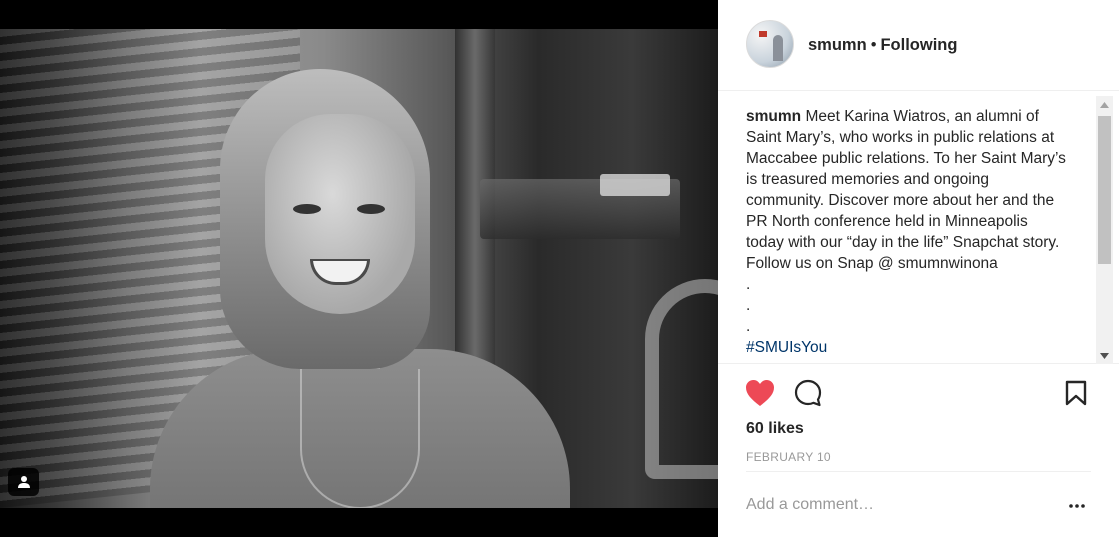 Image resolution: width=1119 pixels, height=537 pixels. I want to click on post-user-line: smumn • Following, so click(882, 45).